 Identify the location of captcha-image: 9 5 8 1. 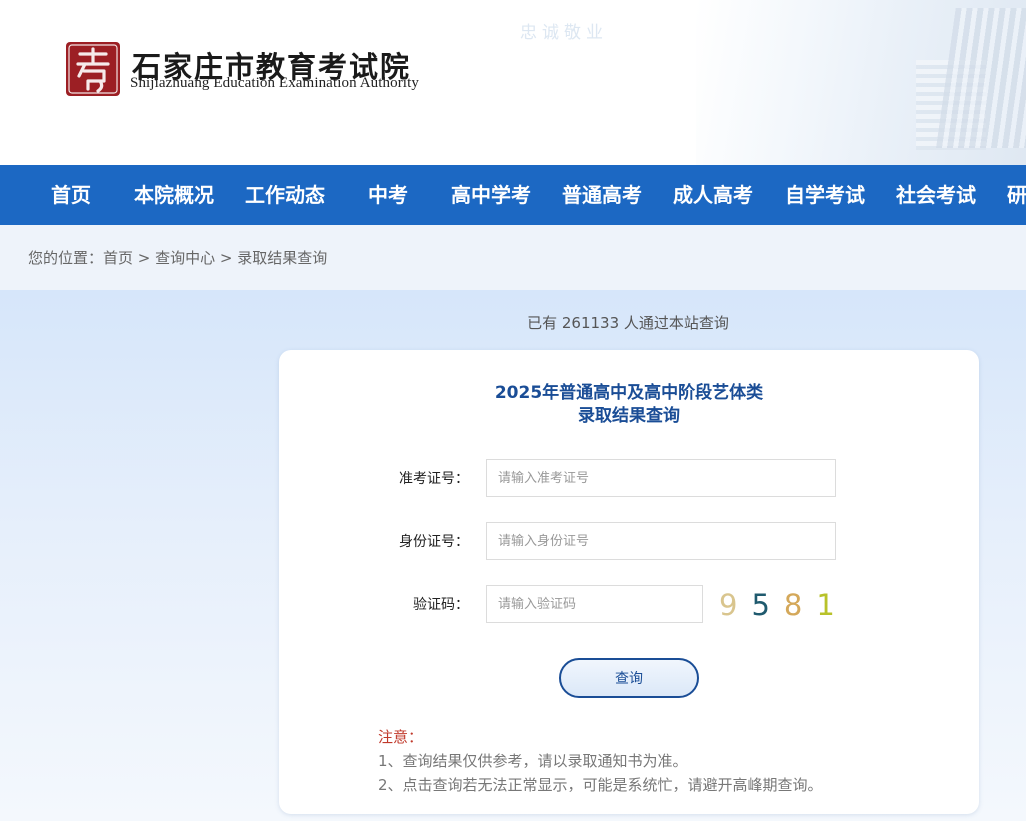
(784, 605).